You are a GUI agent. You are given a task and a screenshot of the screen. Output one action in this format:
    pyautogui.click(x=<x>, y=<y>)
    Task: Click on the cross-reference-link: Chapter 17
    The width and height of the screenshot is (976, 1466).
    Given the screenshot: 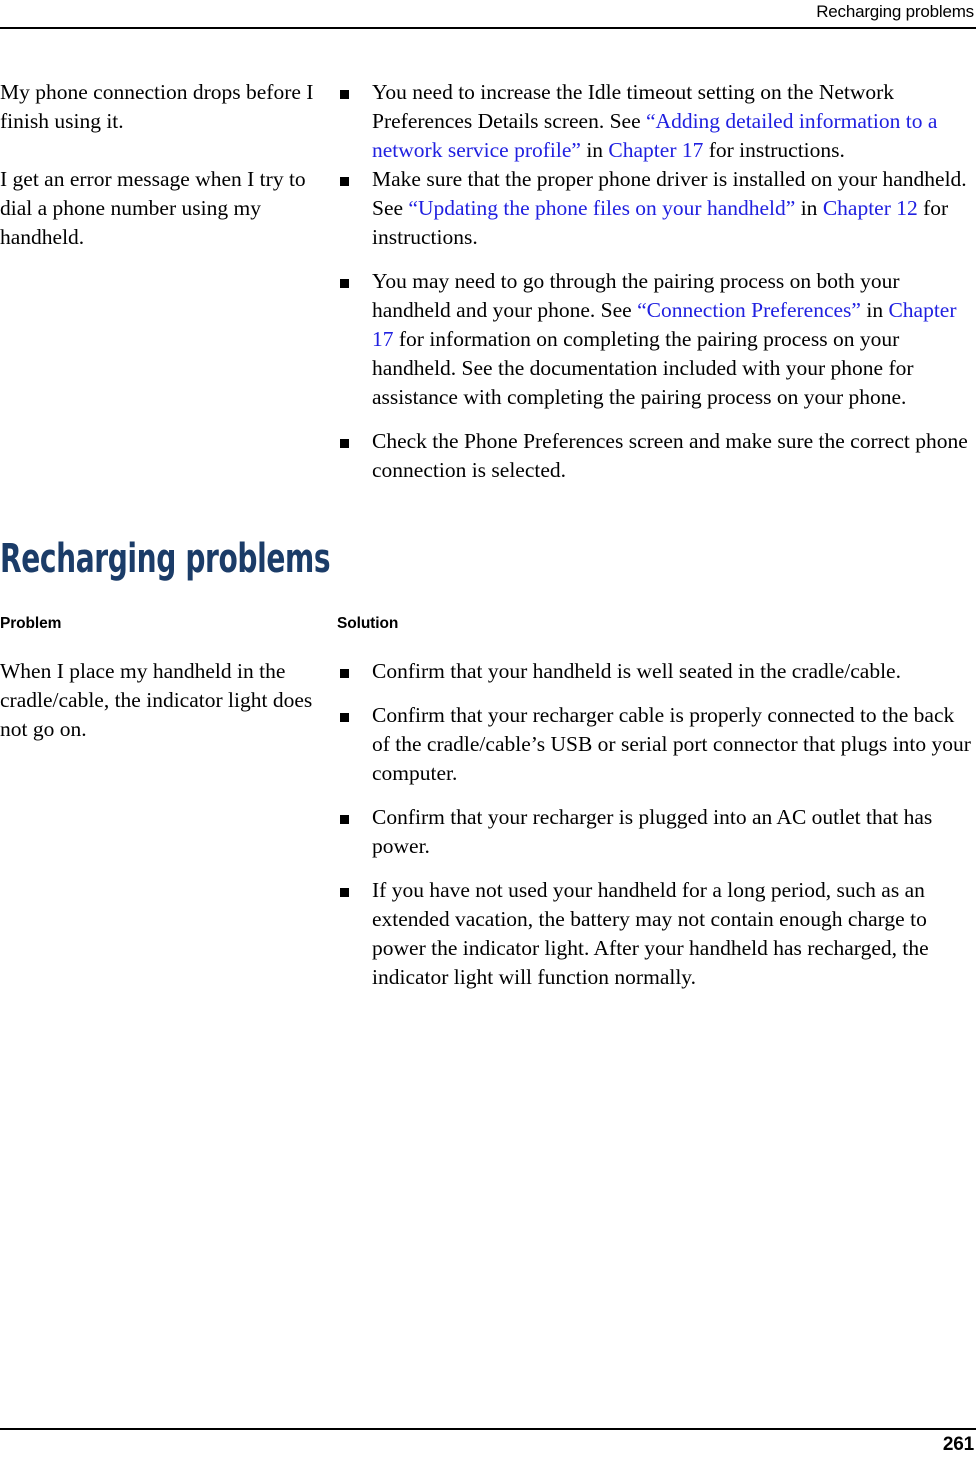 What is the action you would take?
    pyautogui.click(x=655, y=150)
    